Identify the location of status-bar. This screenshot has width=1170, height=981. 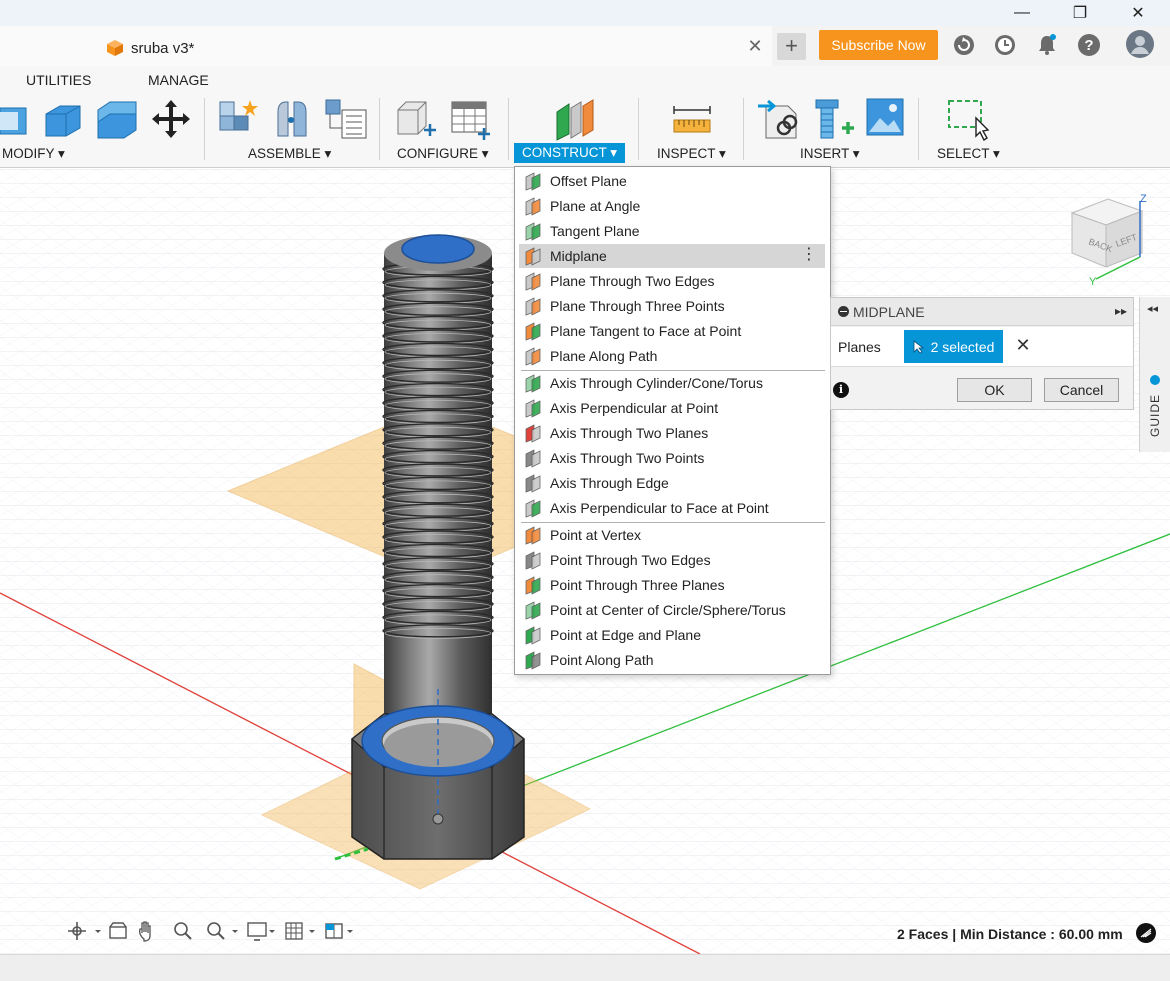
(585, 967).